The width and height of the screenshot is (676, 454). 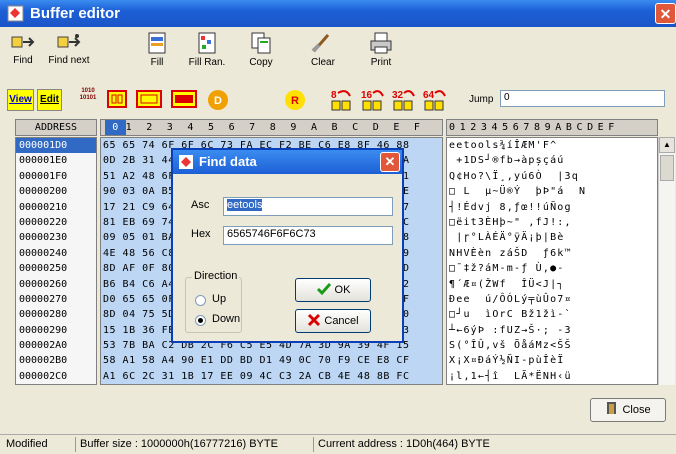 I want to click on up-radio, so click(x=200, y=300).